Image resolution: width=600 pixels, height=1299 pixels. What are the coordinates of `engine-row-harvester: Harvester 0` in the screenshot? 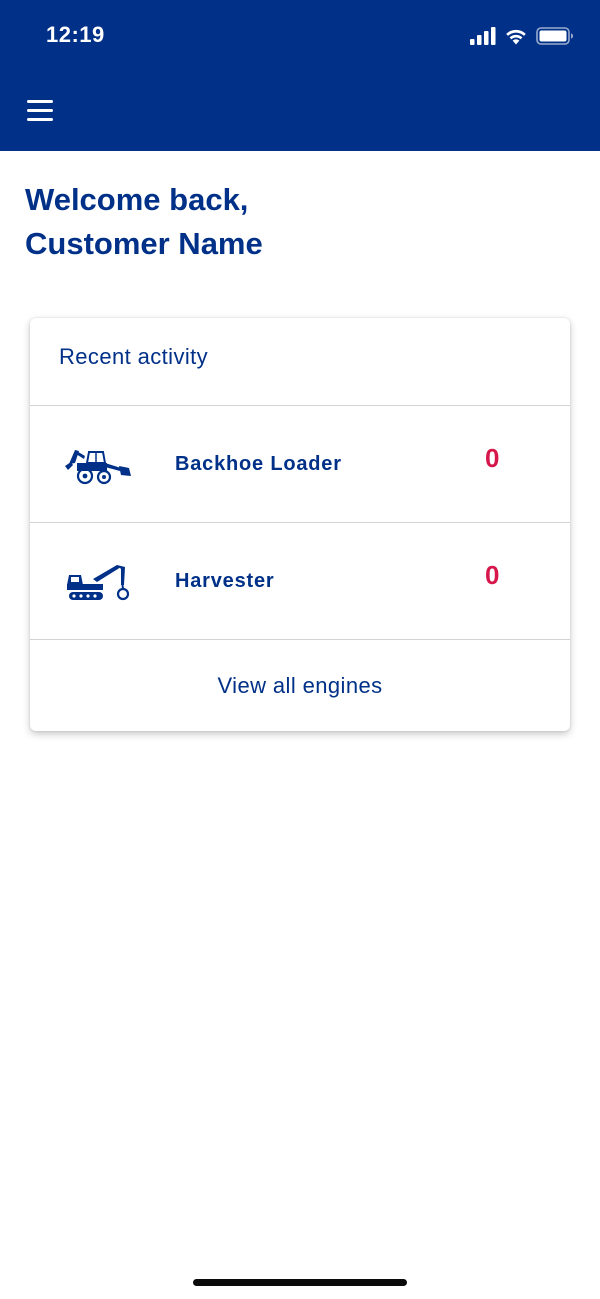 It's located at (300, 581).